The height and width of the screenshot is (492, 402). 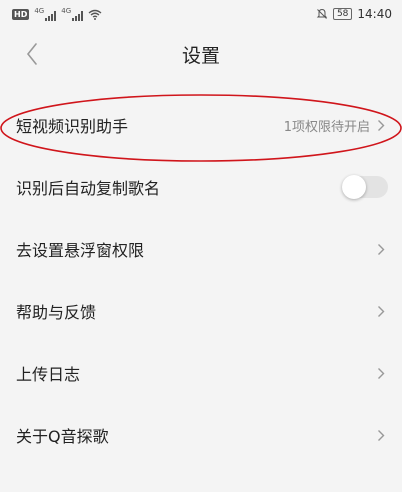 I want to click on setting-label: 短视频识别助手, so click(x=72, y=126).